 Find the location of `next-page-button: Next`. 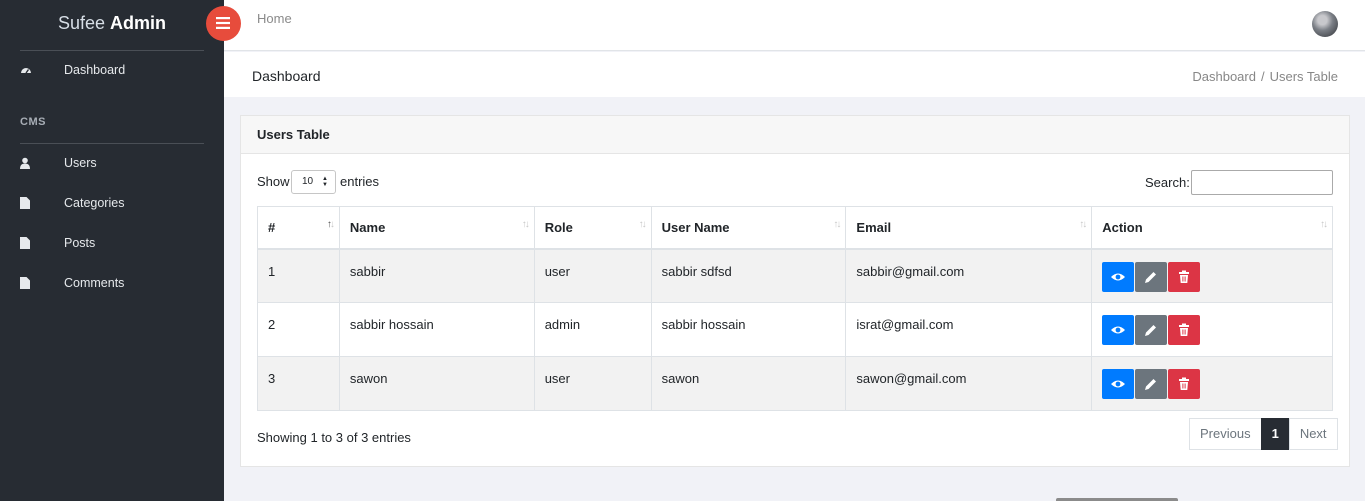

next-page-button: Next is located at coordinates (1313, 434).